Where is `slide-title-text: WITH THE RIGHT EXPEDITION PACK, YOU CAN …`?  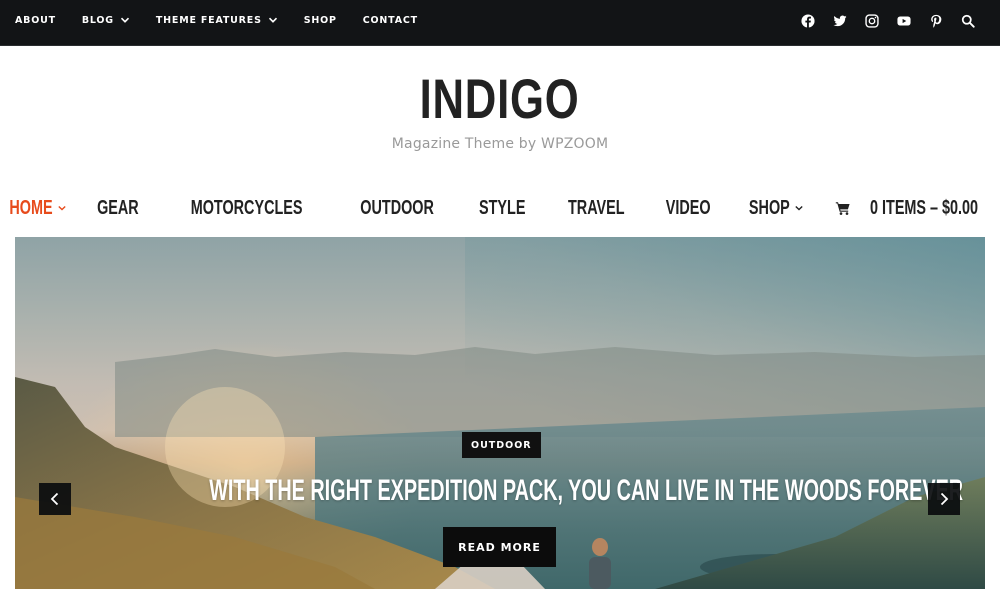
slide-title-text: WITH THE RIGHT EXPEDITION PACK, YOU CAN … is located at coordinates (586, 490).